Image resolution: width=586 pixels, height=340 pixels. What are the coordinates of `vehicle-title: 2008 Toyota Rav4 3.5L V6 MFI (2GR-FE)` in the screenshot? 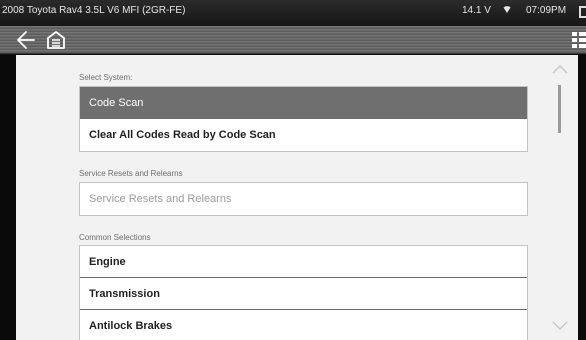 It's located at (94, 10).